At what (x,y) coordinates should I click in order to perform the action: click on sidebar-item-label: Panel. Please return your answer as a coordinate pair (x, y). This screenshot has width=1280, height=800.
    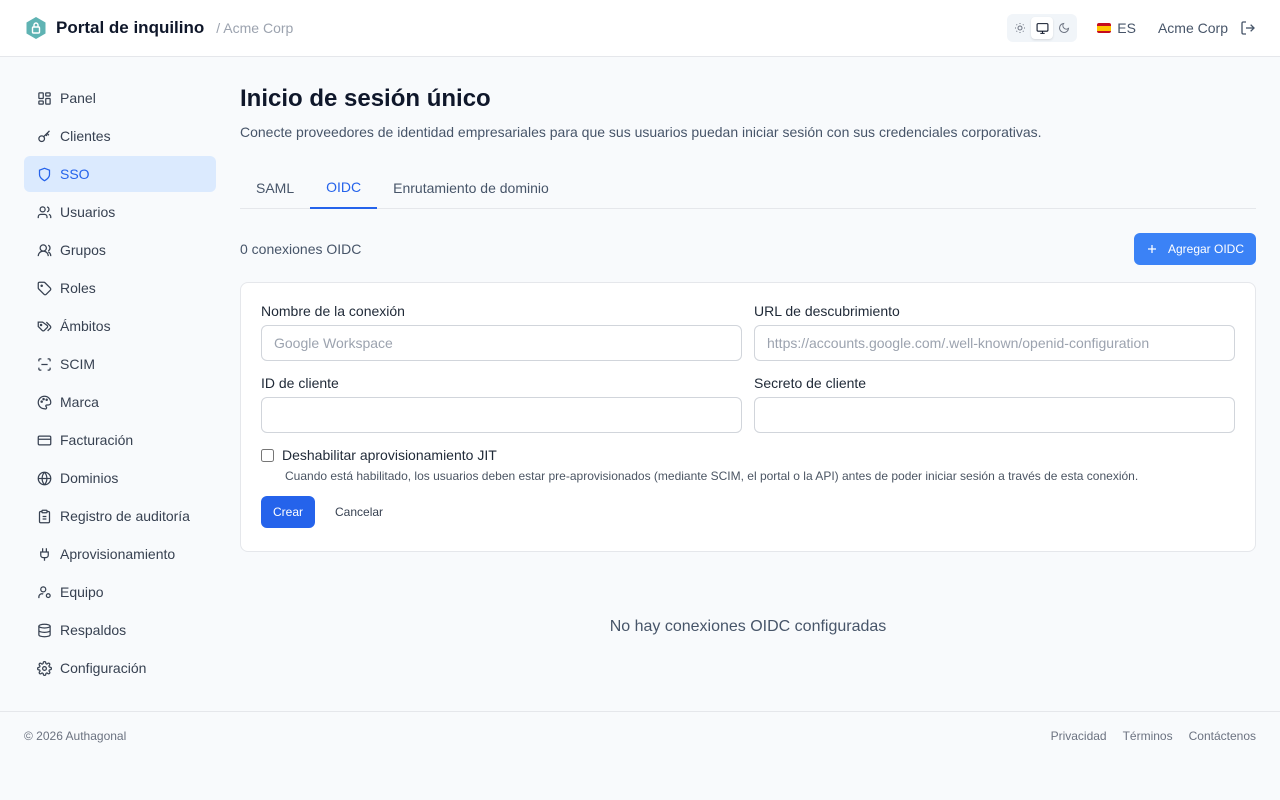
    Looking at the image, I should click on (78, 98).